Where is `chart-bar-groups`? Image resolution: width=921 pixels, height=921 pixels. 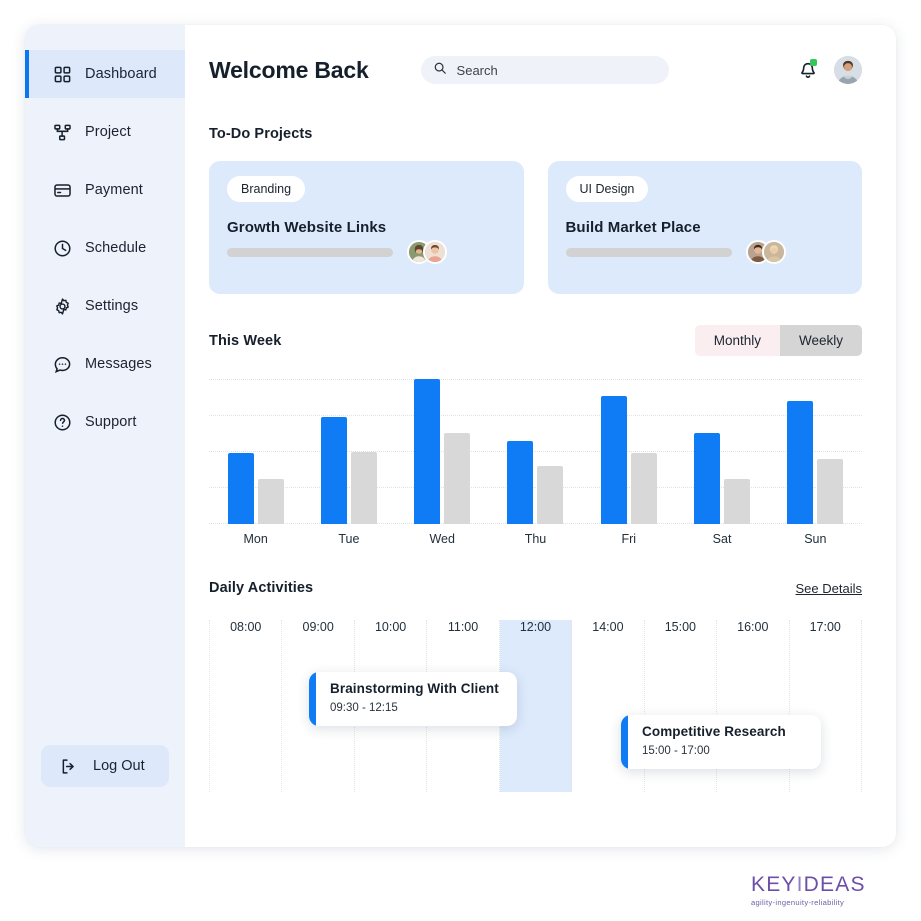
chart-bar-groups is located at coordinates (535, 451).